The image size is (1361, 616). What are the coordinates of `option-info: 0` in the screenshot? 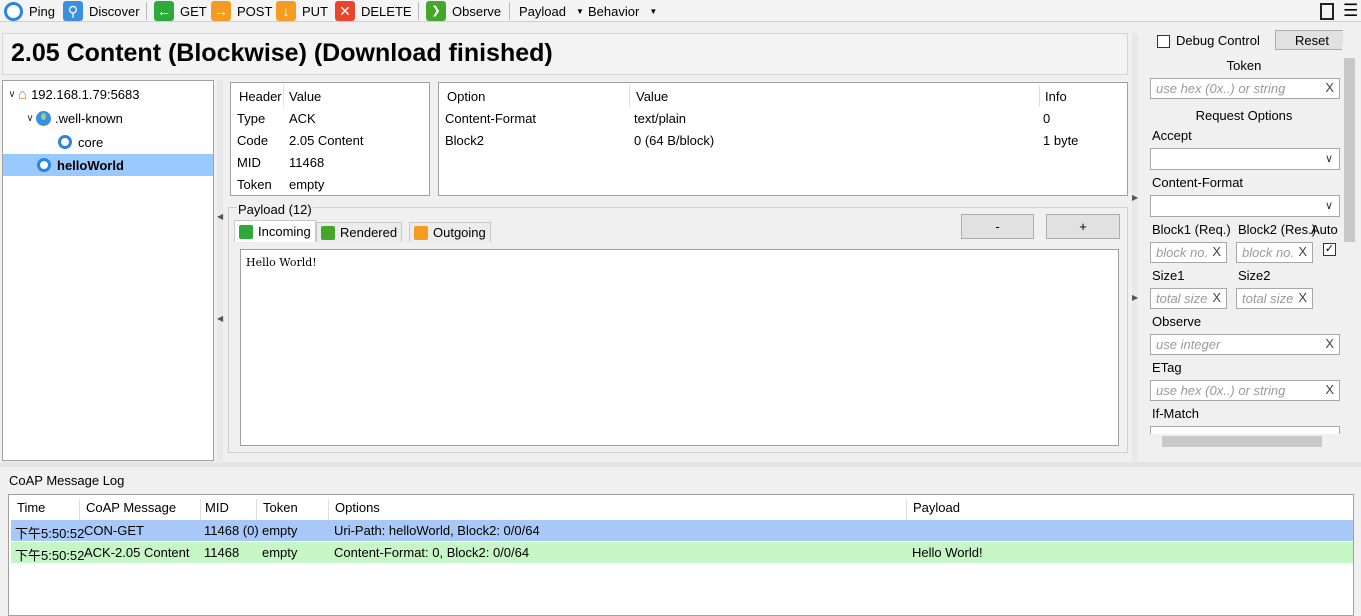 It's located at (1047, 118).